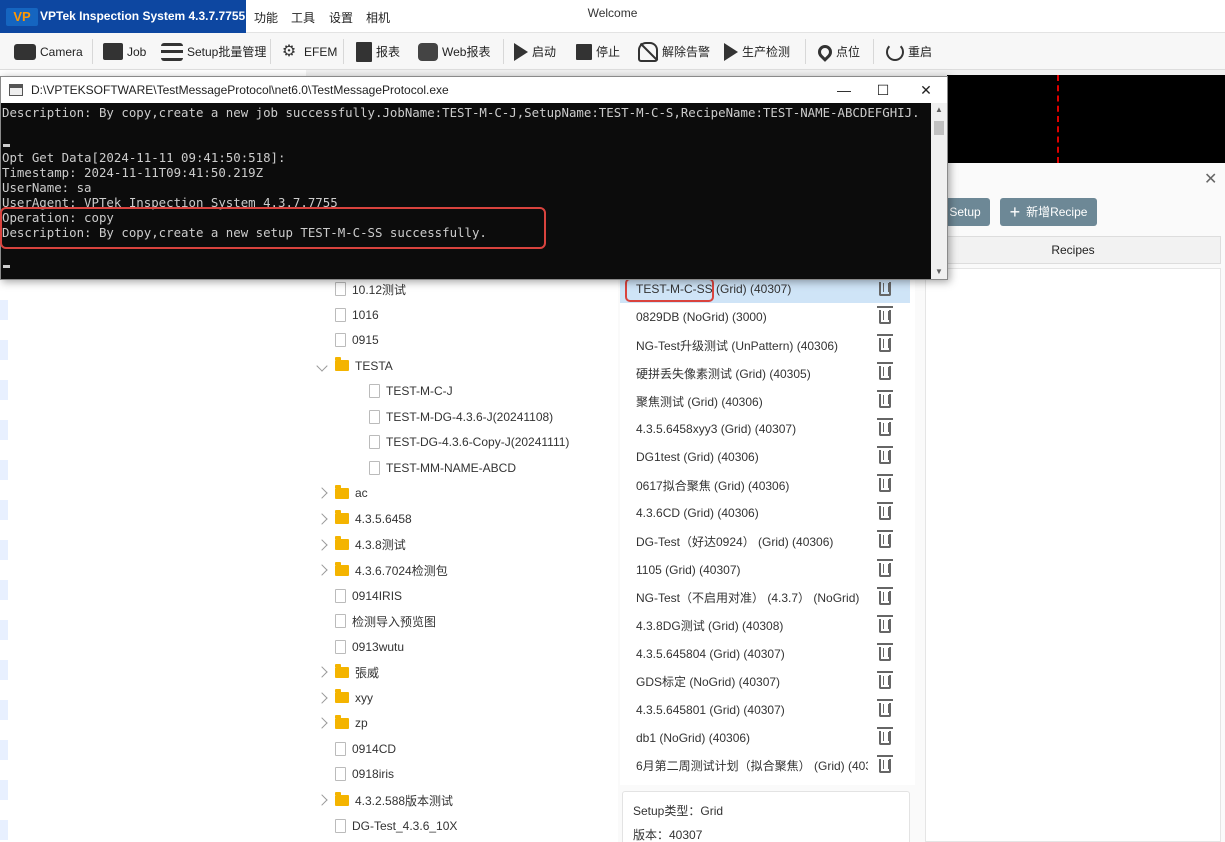  What do you see at coordinates (213, 51) in the screenshot?
I see `setup-batch-button: Setup批量管理` at bounding box center [213, 51].